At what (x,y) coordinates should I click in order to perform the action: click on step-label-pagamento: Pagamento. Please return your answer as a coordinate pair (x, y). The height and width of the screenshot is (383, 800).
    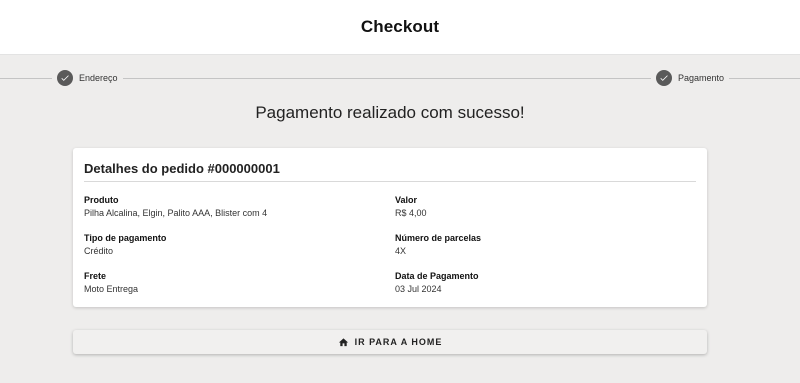
    Looking at the image, I should click on (701, 78).